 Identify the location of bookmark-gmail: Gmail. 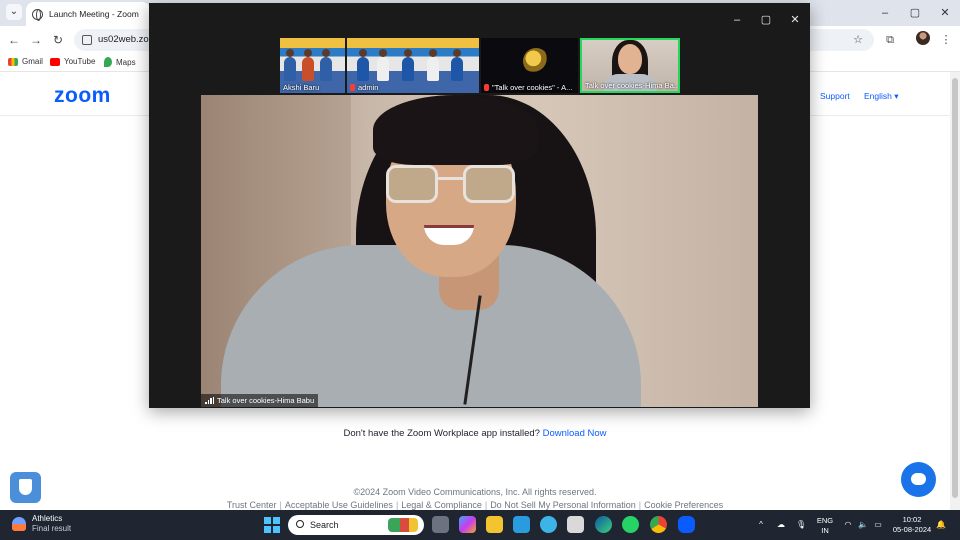
(25, 61).